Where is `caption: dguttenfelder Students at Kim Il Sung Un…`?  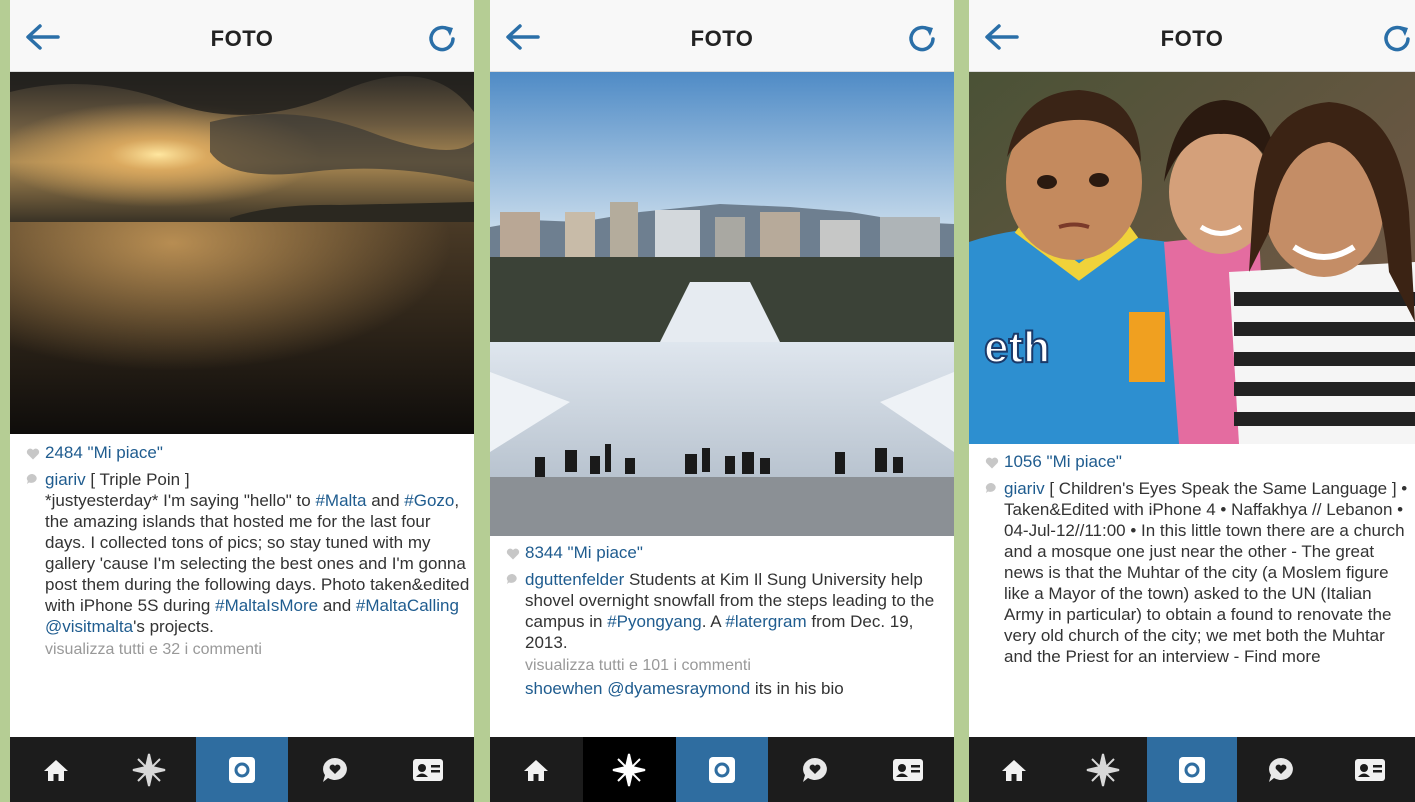 caption: dguttenfelder Students at Kim Il Sung Un… is located at coordinates (722, 611).